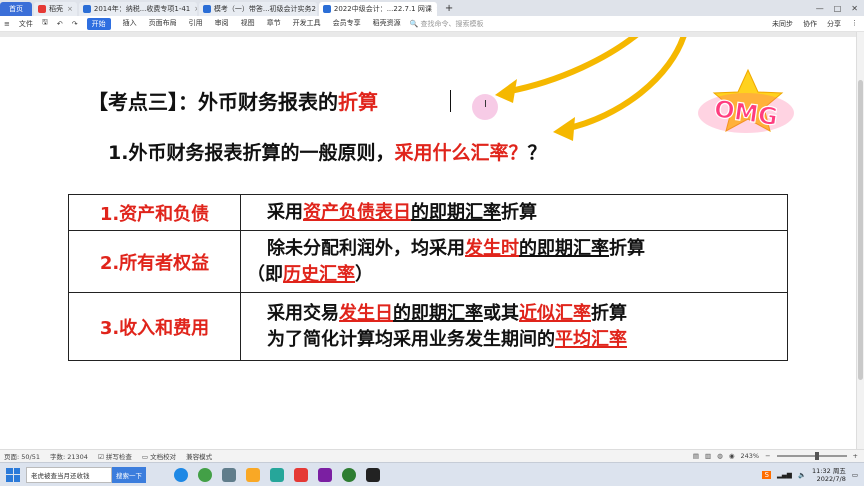  I want to click on view-mode-icon: ▥, so click(708, 456).